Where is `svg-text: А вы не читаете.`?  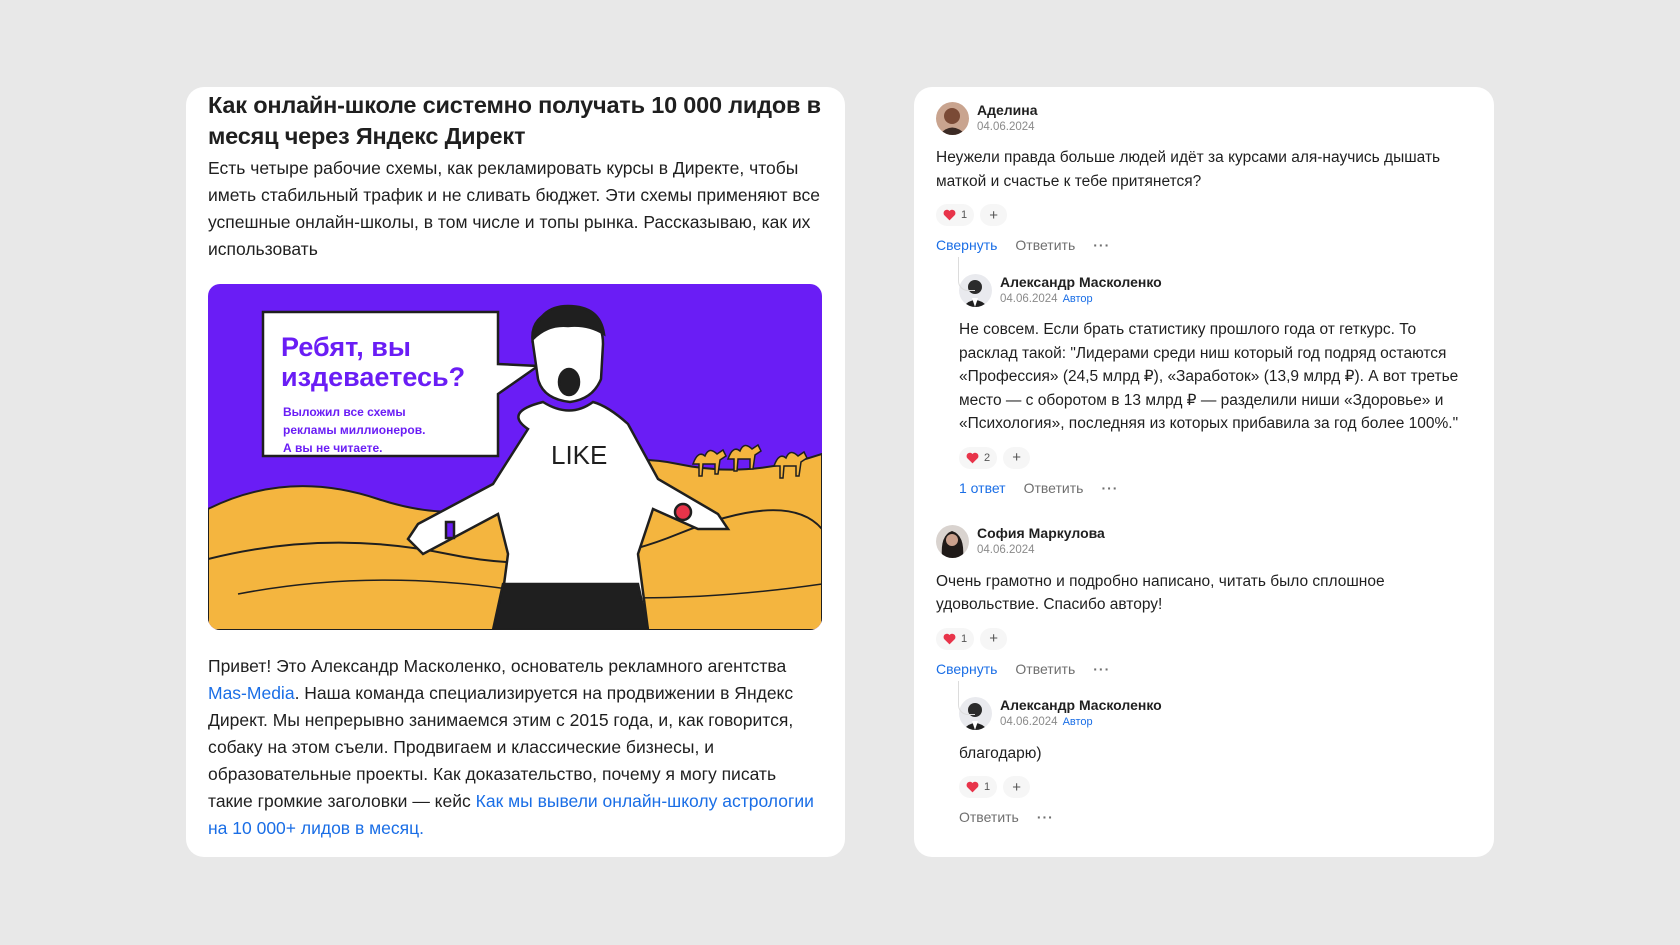
svg-text: А вы не читаете. is located at coordinates (333, 448).